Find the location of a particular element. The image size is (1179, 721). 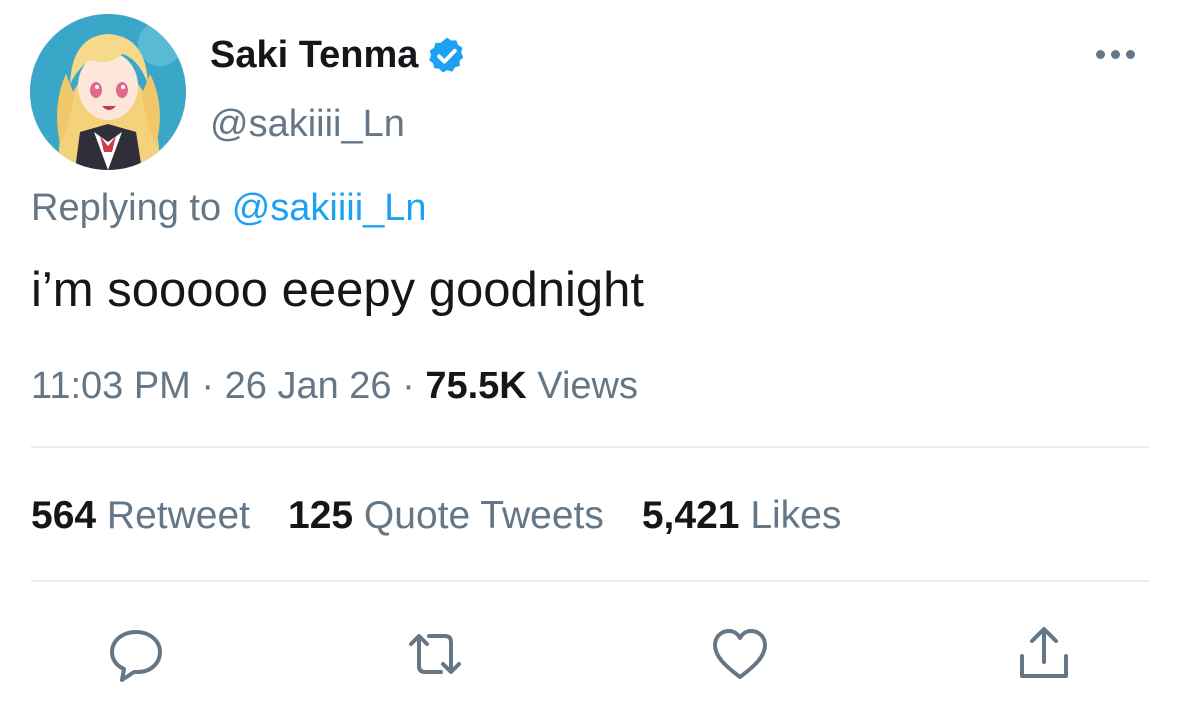

tweet-date: 26 Jan 26 is located at coordinates (308, 386).